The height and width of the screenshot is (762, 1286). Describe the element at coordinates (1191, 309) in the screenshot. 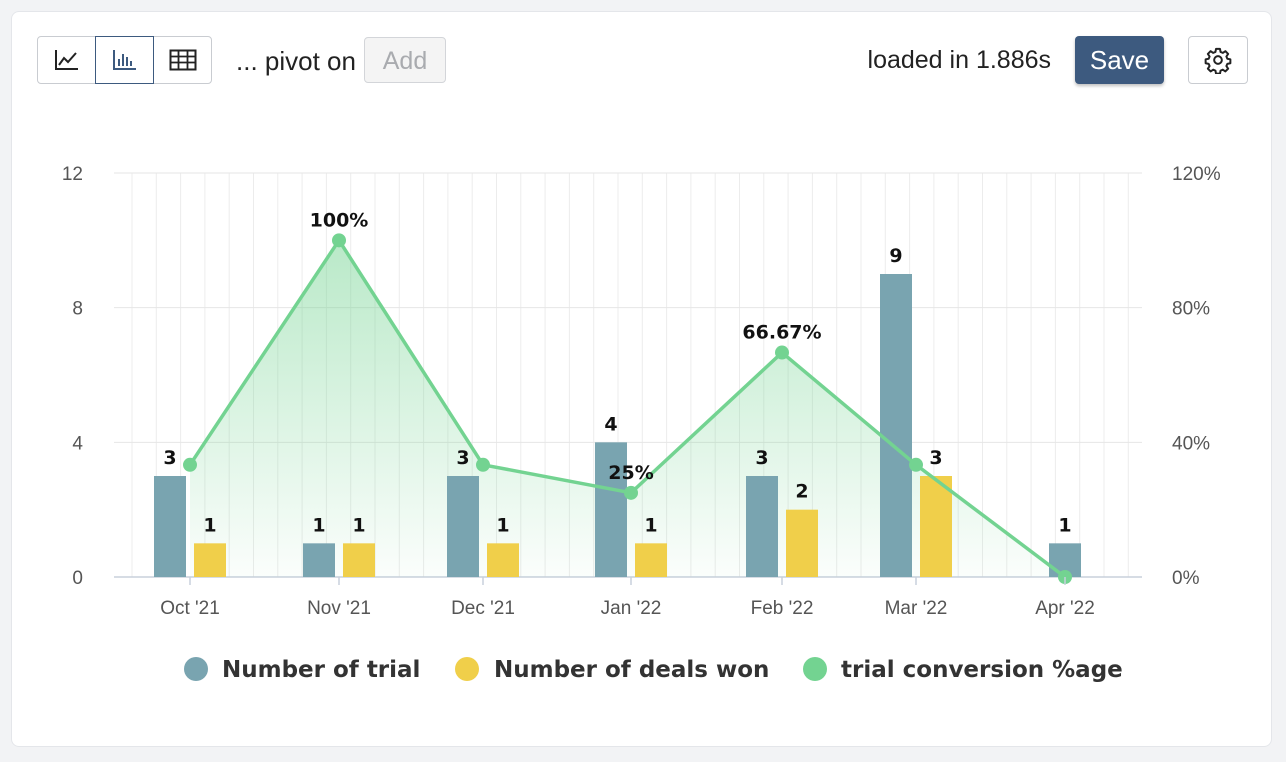

I see `y-right-tick-label: 80%` at that location.